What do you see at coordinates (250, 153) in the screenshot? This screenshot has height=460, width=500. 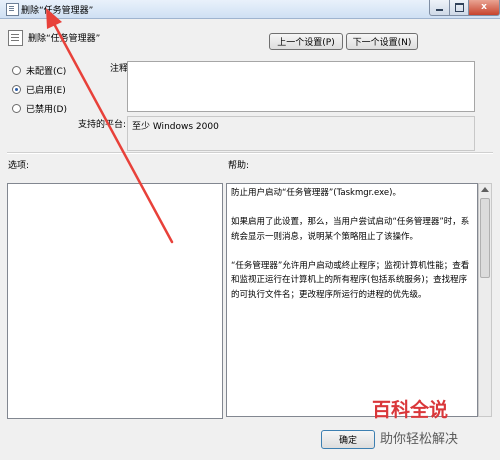 I see `section-divider` at bounding box center [250, 153].